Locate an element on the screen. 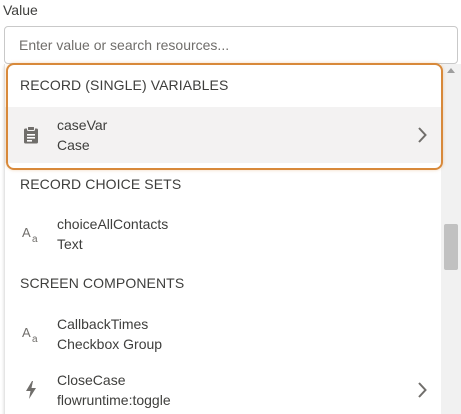  item-subtitle: Text is located at coordinates (70, 244).